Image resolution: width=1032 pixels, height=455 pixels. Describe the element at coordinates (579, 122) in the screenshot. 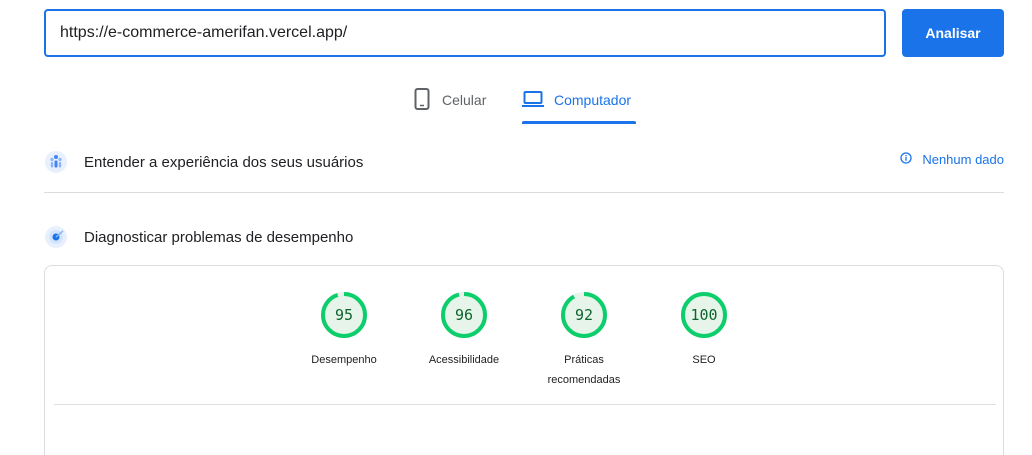

I see `selected-tab-indicator` at that location.